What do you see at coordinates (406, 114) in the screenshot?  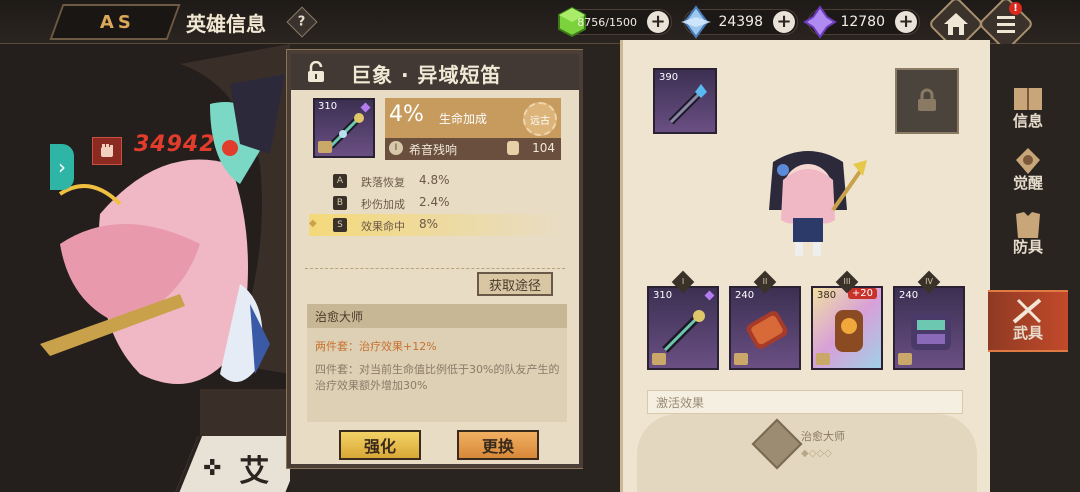 I see `main-stat-value: 4%` at bounding box center [406, 114].